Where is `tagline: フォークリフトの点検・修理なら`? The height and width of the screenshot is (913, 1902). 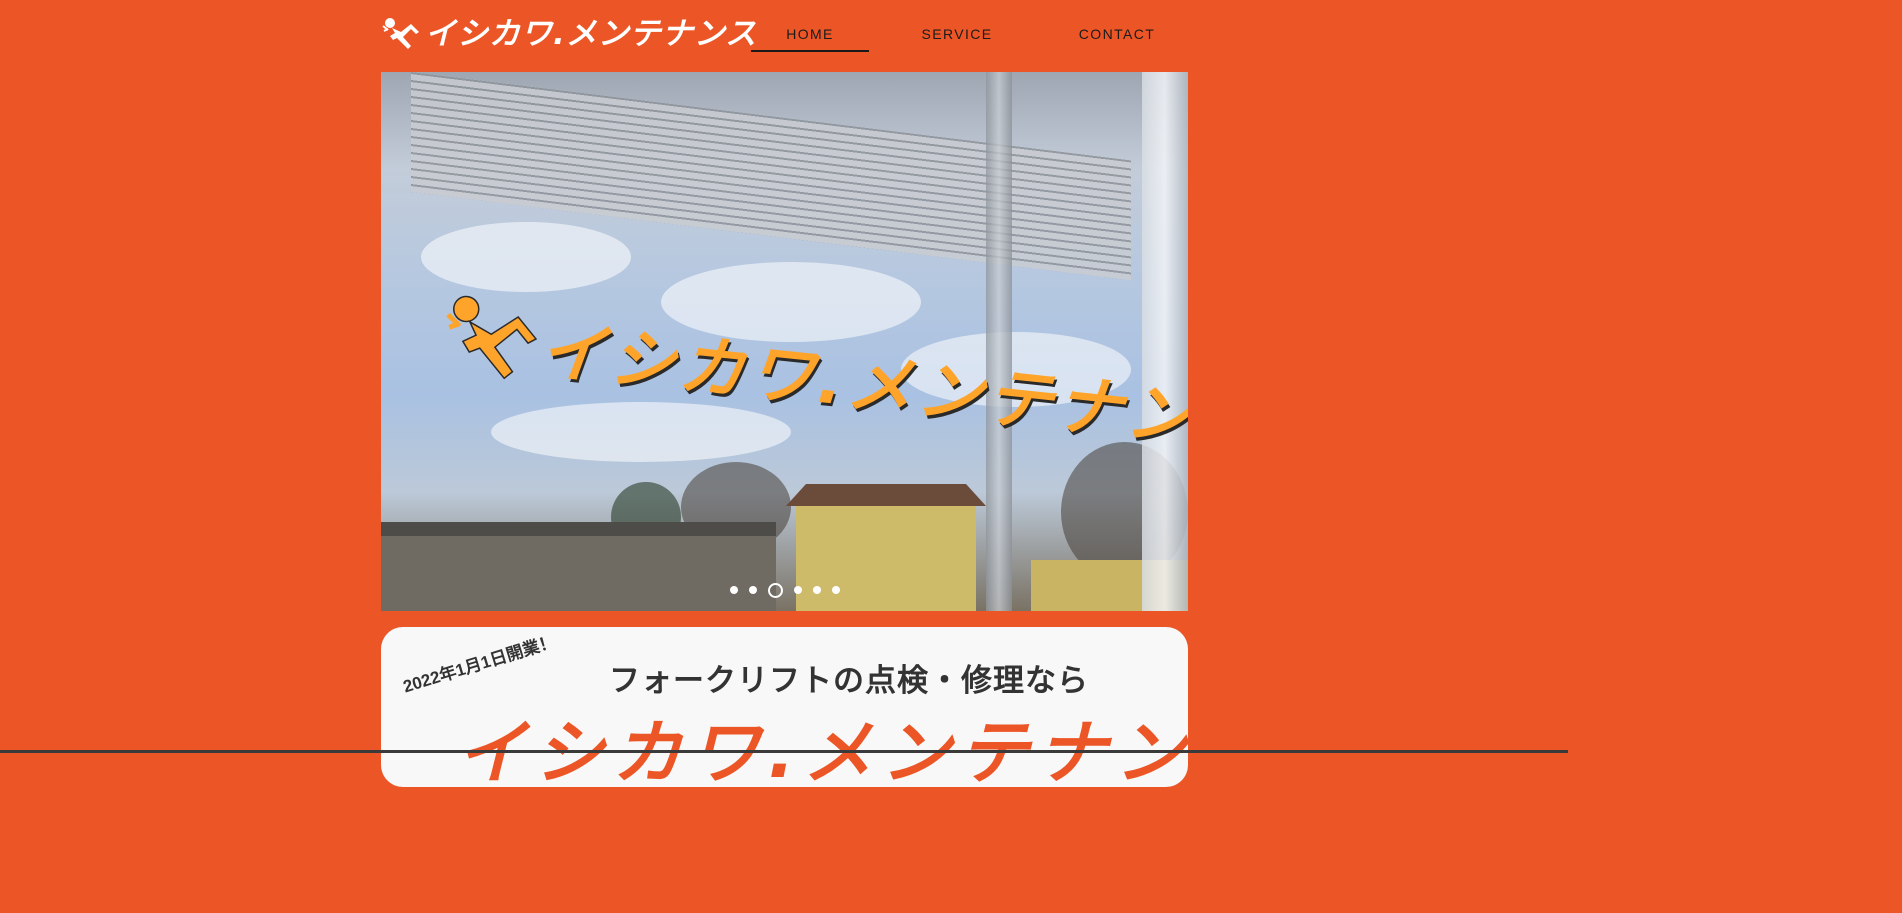
tagline: フォークリフトの点検・修理なら is located at coordinates (849, 680).